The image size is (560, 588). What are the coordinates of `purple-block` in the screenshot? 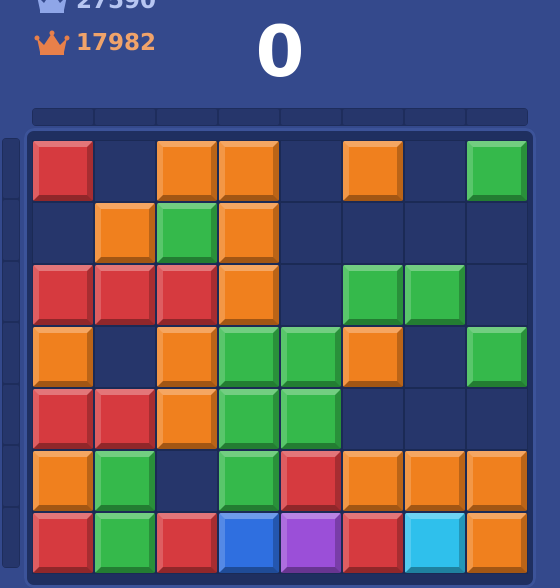 It's located at (311, 543).